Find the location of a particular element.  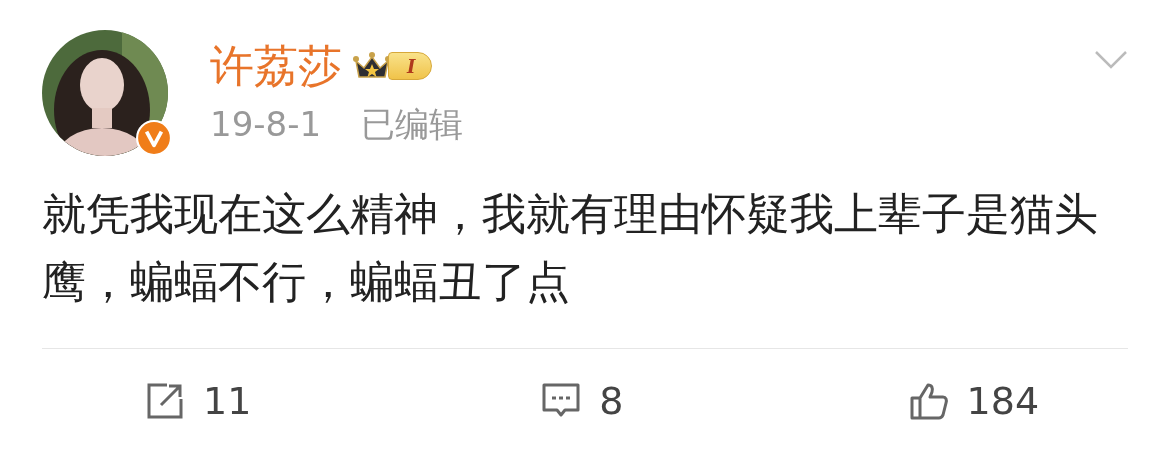

edited-label: 已编辑 is located at coordinates (412, 124).